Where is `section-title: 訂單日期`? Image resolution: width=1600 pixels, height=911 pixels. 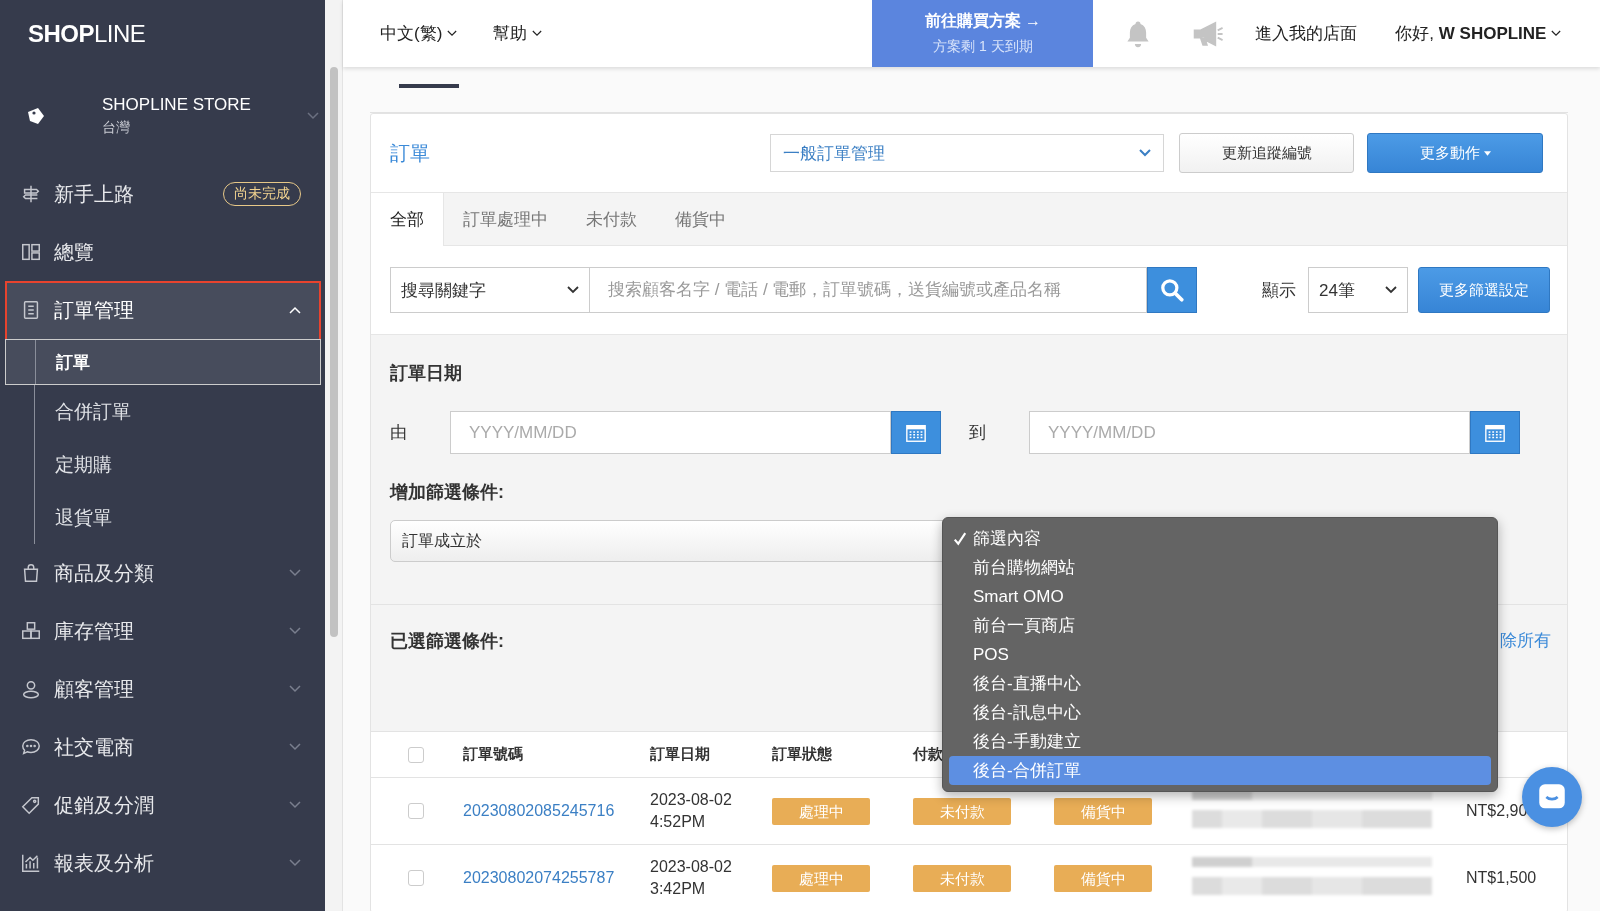 section-title: 訂單日期 is located at coordinates (426, 373).